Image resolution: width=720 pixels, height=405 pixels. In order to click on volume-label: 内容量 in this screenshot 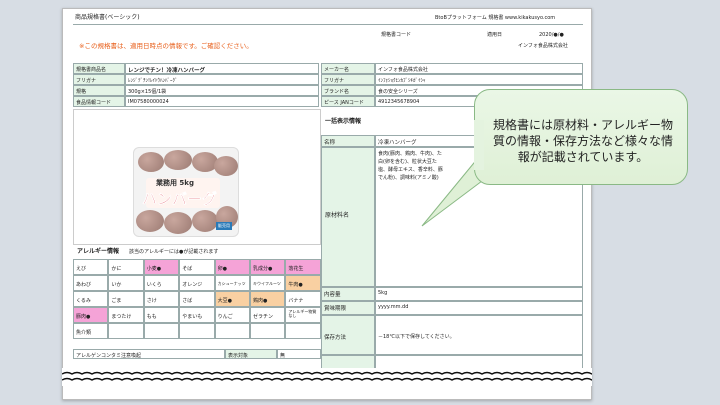, I will do `click(348, 294)`.